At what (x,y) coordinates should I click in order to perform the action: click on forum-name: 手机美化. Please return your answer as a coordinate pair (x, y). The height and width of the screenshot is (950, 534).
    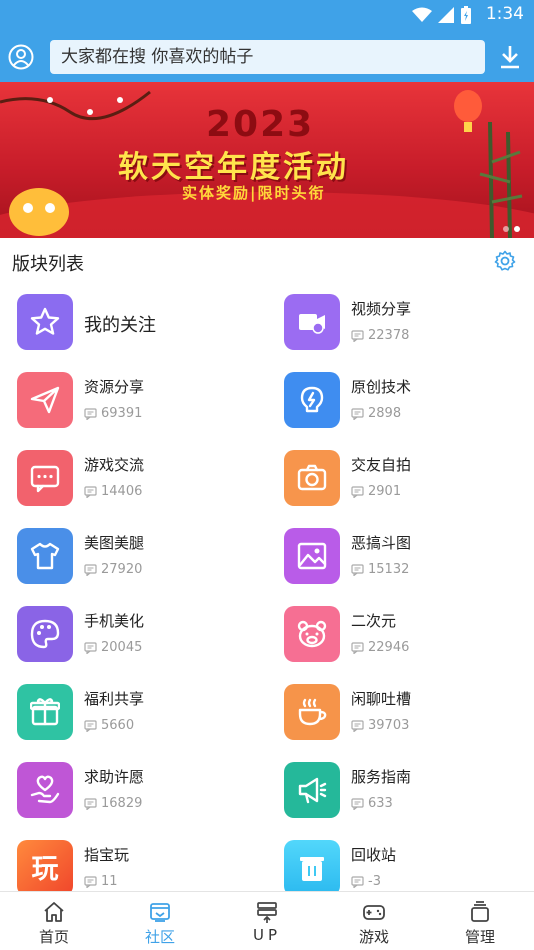
    Looking at the image, I should click on (114, 621).